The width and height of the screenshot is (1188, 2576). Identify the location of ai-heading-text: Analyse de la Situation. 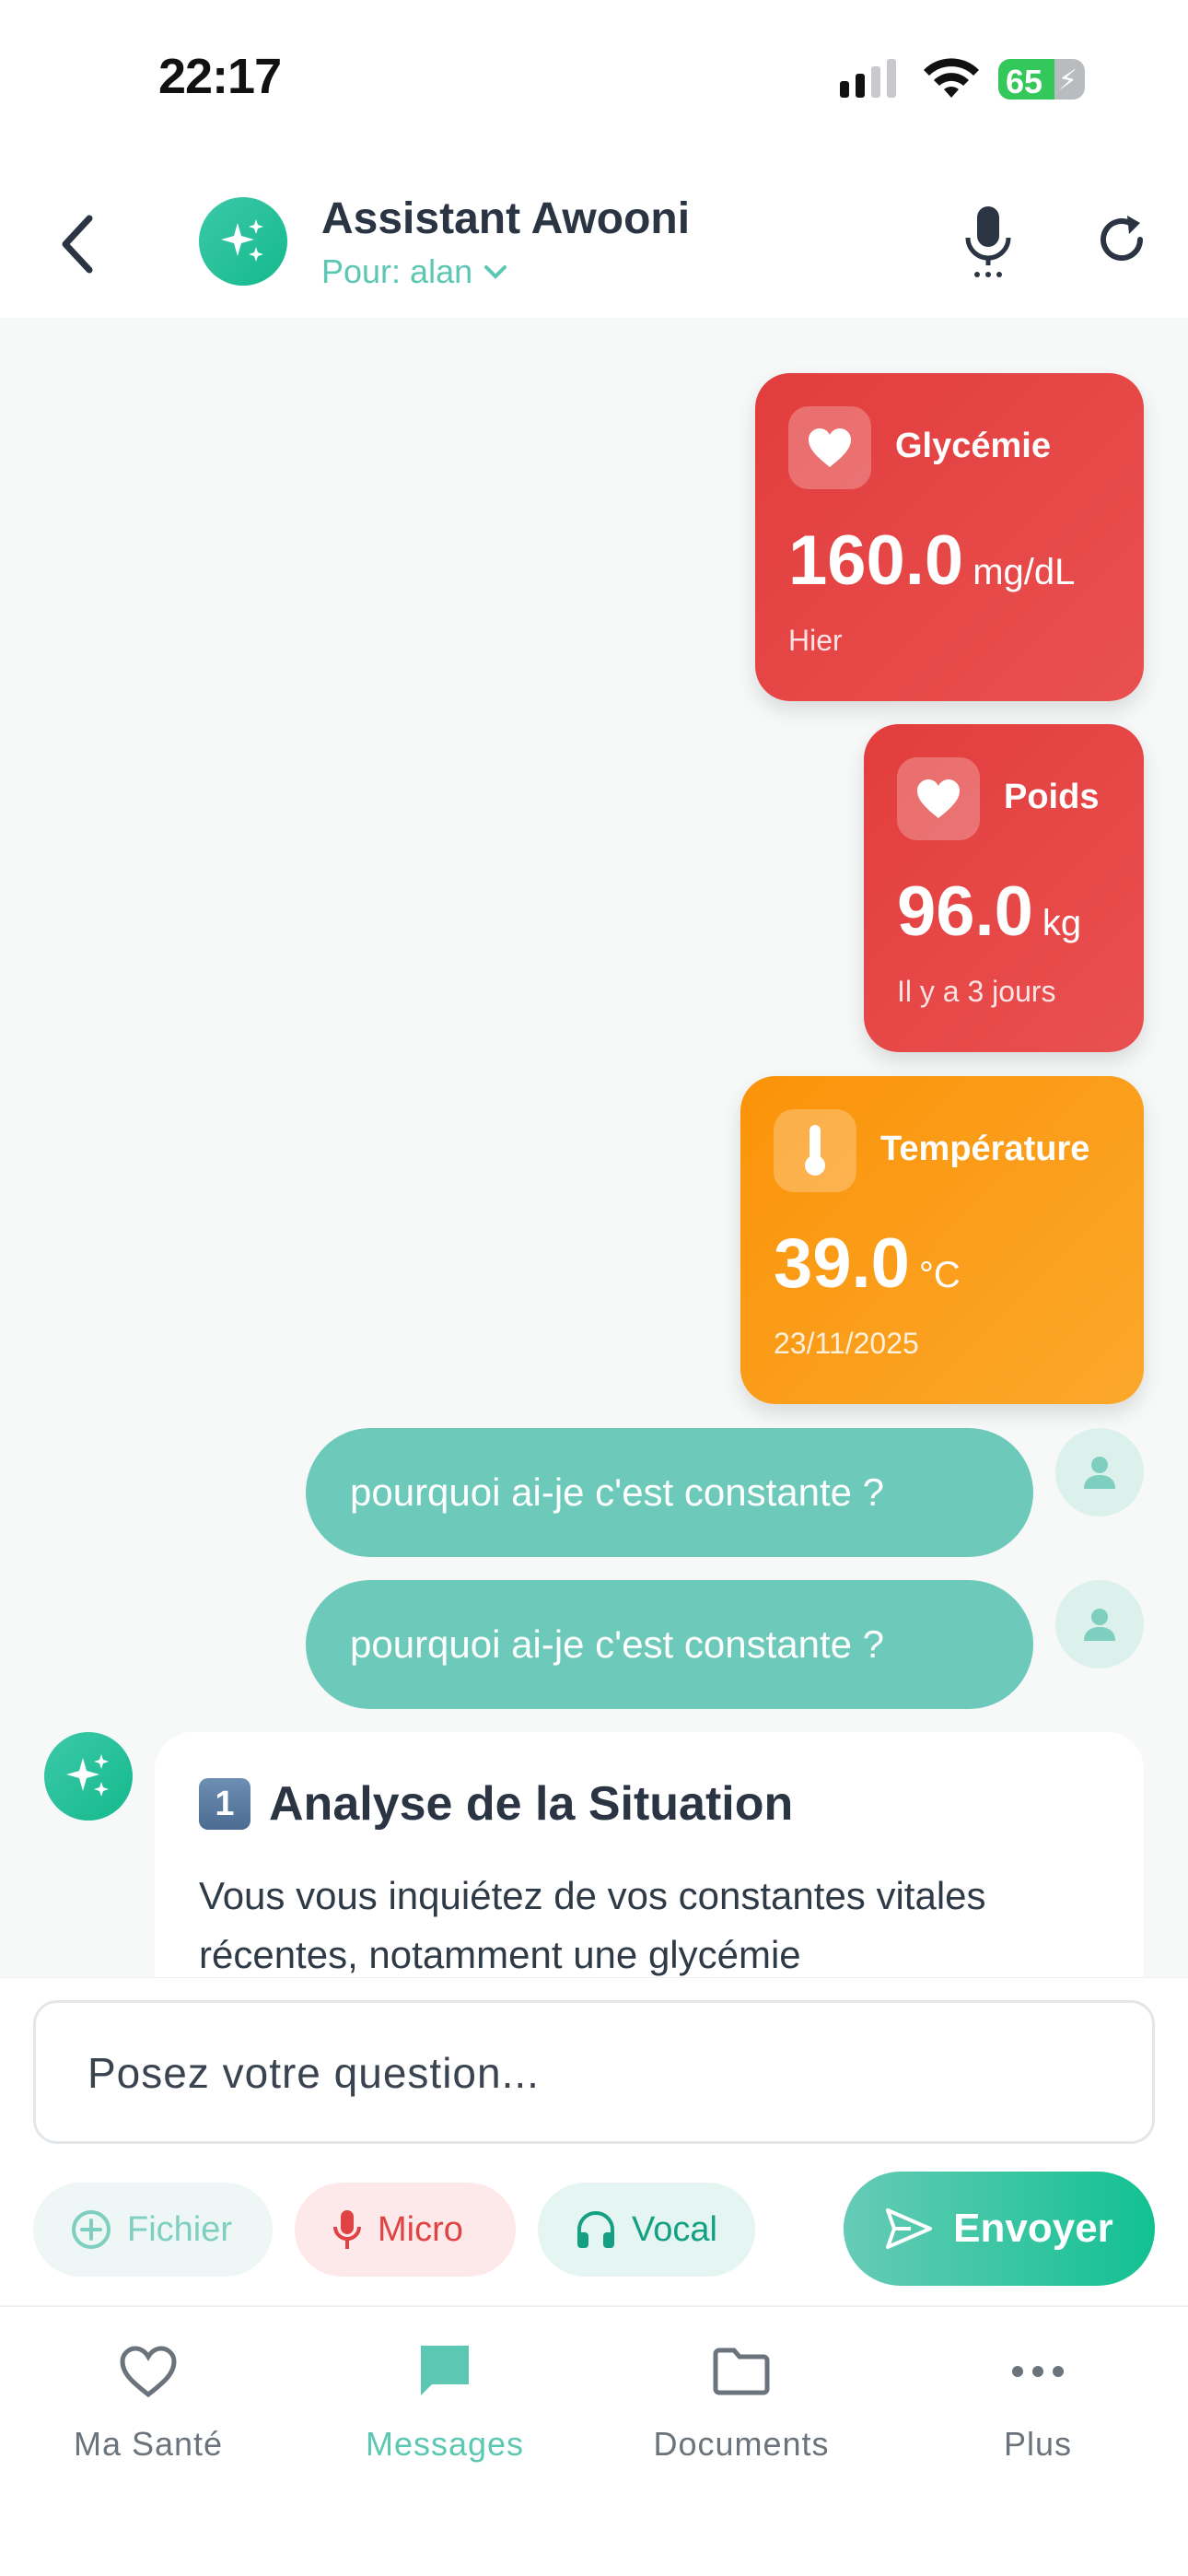
(531, 1804).